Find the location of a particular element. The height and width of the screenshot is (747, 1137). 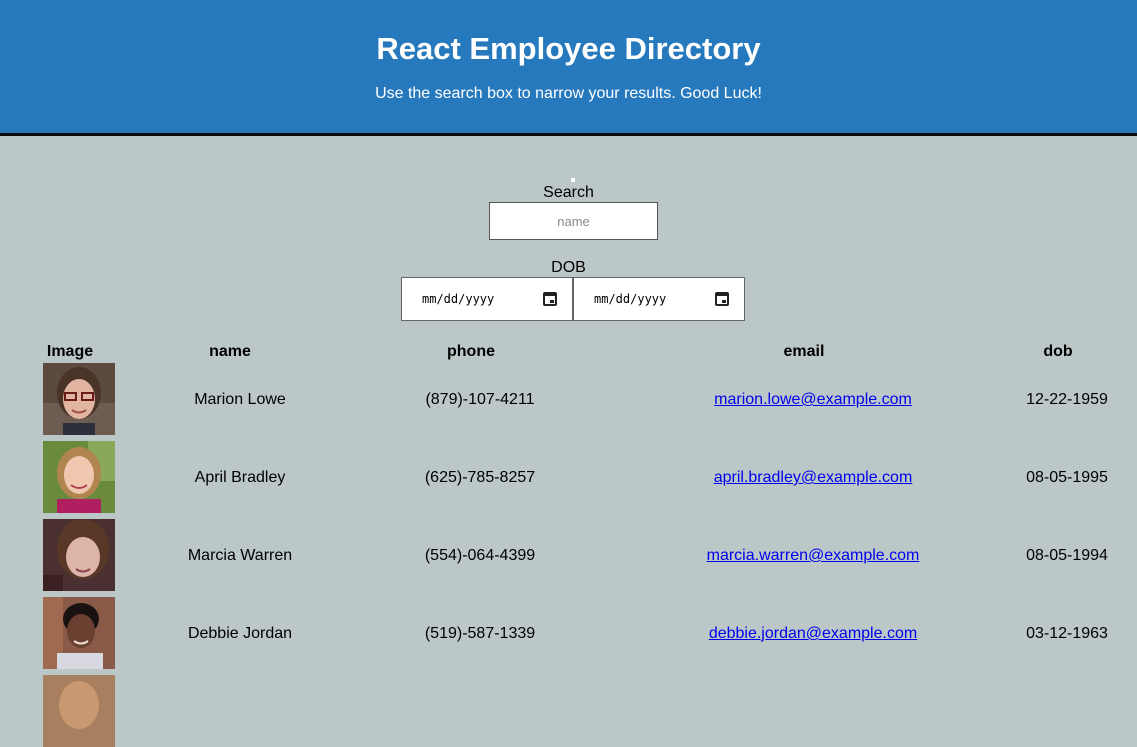

employee-phone: (554)-064-4399 is located at coordinates (480, 555).